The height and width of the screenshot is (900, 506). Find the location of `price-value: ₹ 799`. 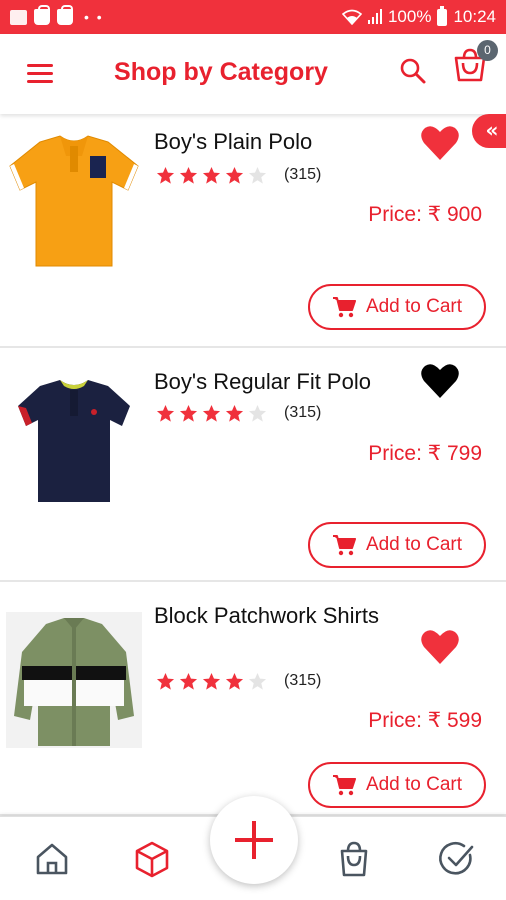

price-value: ₹ 799 is located at coordinates (454, 453).